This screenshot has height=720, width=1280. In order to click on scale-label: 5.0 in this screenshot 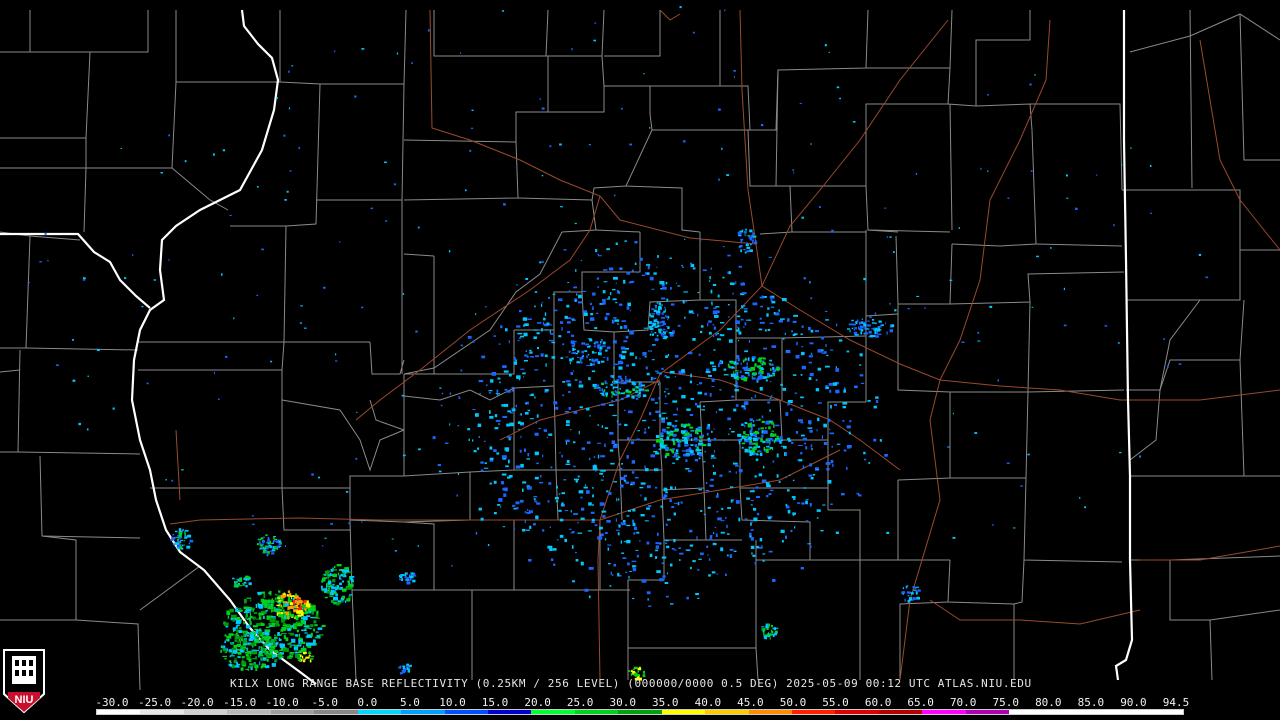, I will do `click(409, 702)`.